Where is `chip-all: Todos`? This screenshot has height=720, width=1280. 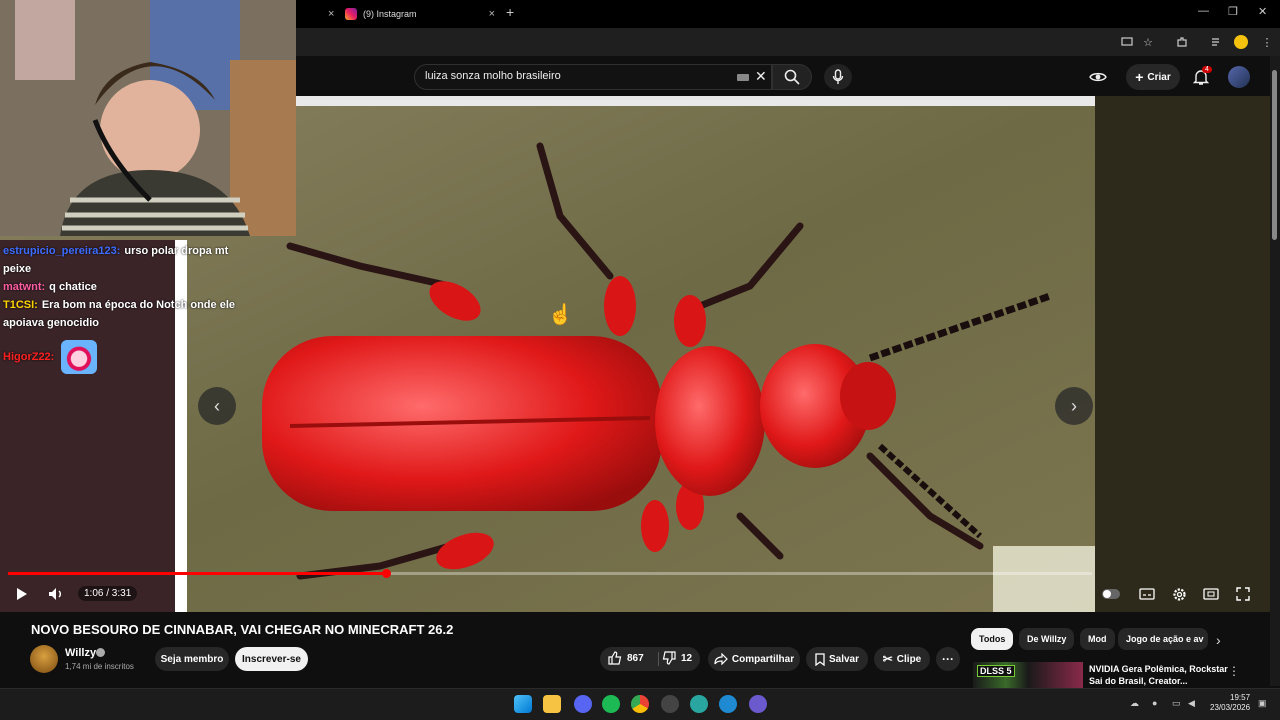 chip-all: Todos is located at coordinates (992, 639).